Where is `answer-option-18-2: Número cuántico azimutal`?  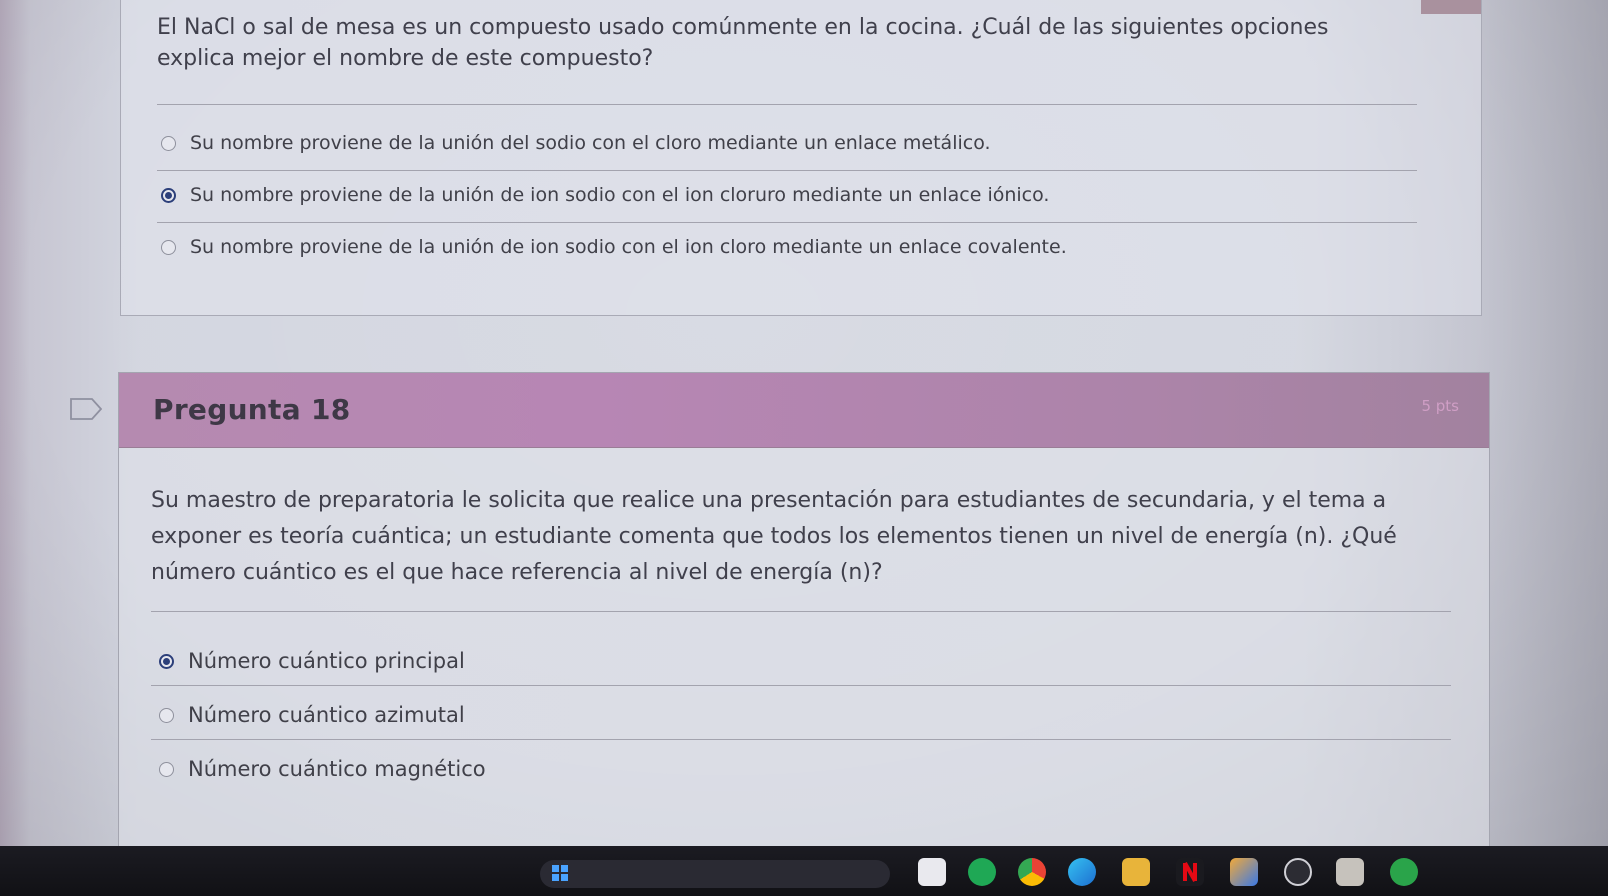
answer-option-18-2: Número cuántico azimutal is located at coordinates (312, 715).